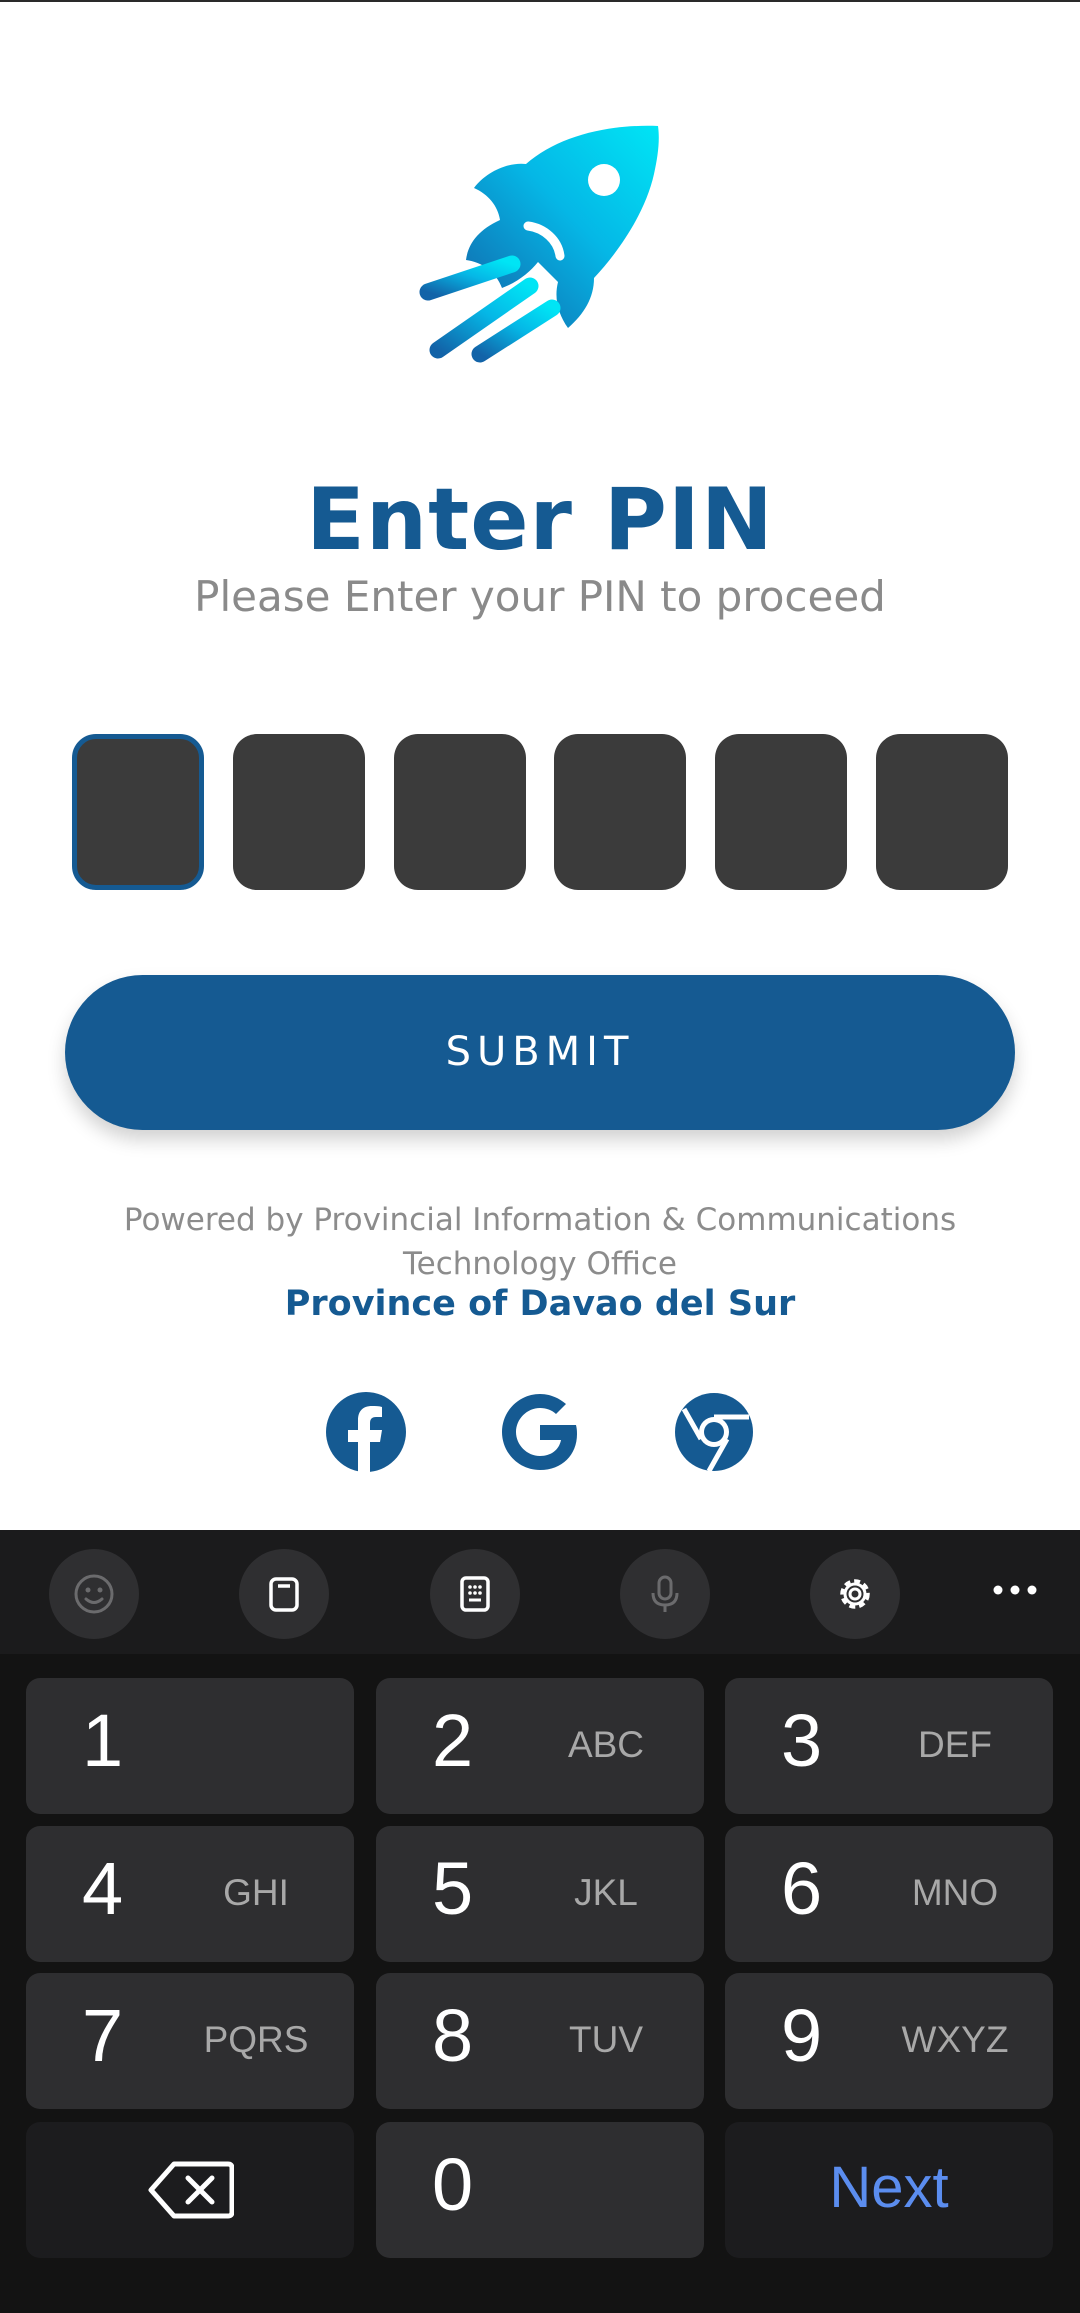 Image resolution: width=1080 pixels, height=2313 pixels. Describe the element at coordinates (889, 1746) in the screenshot. I see `key-3: 3 DEF` at that location.